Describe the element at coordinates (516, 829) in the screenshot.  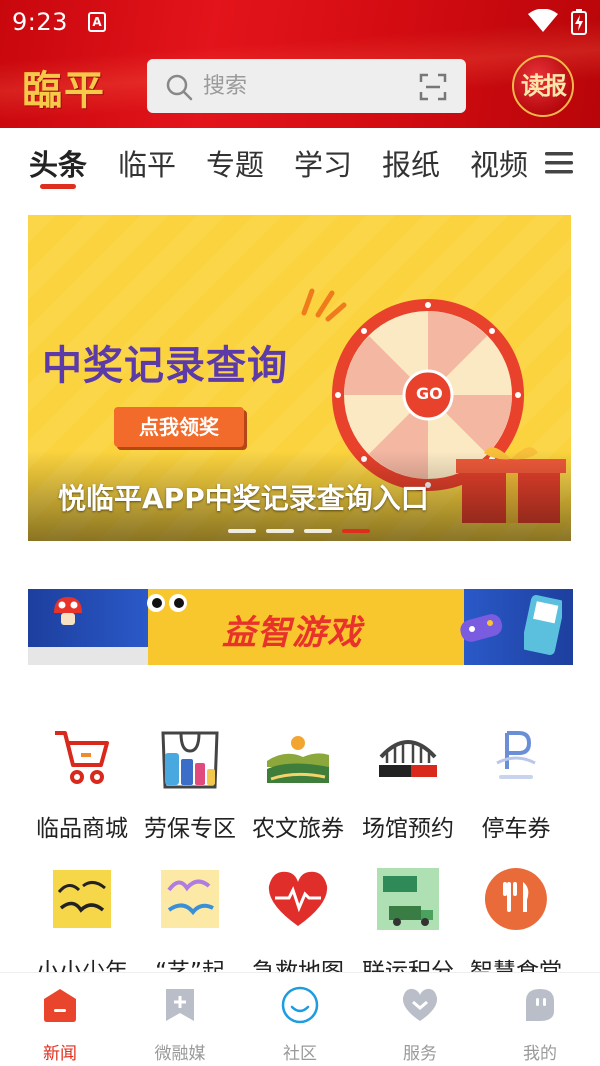
I see `service-label: 停车券` at that location.